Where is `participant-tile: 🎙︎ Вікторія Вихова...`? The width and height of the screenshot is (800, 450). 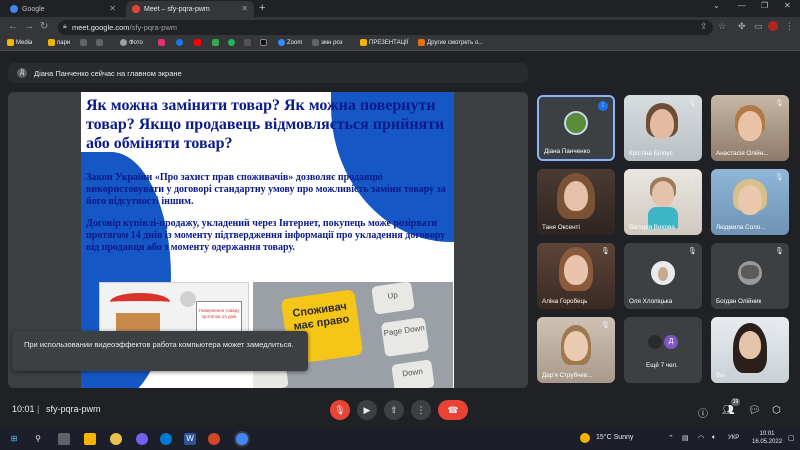 participant-tile: 🎙︎ Вікторія Вихова... is located at coordinates (663, 202).